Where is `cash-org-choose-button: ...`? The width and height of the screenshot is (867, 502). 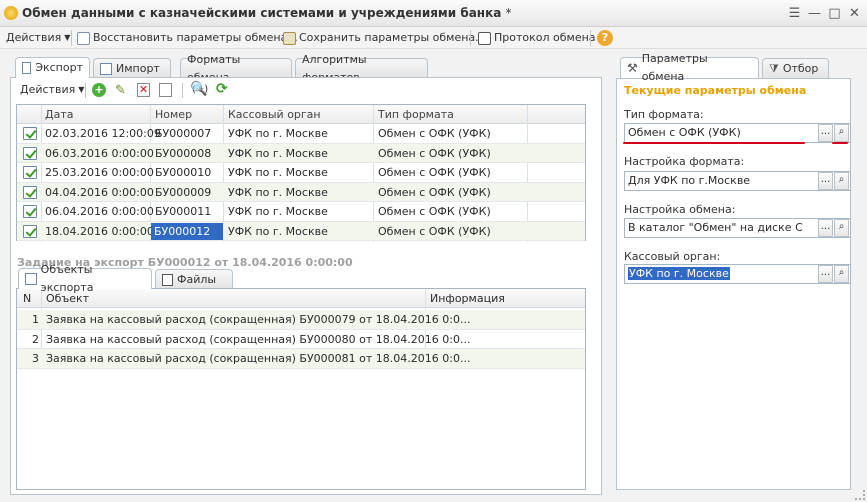 cash-org-choose-button: ... is located at coordinates (825, 274).